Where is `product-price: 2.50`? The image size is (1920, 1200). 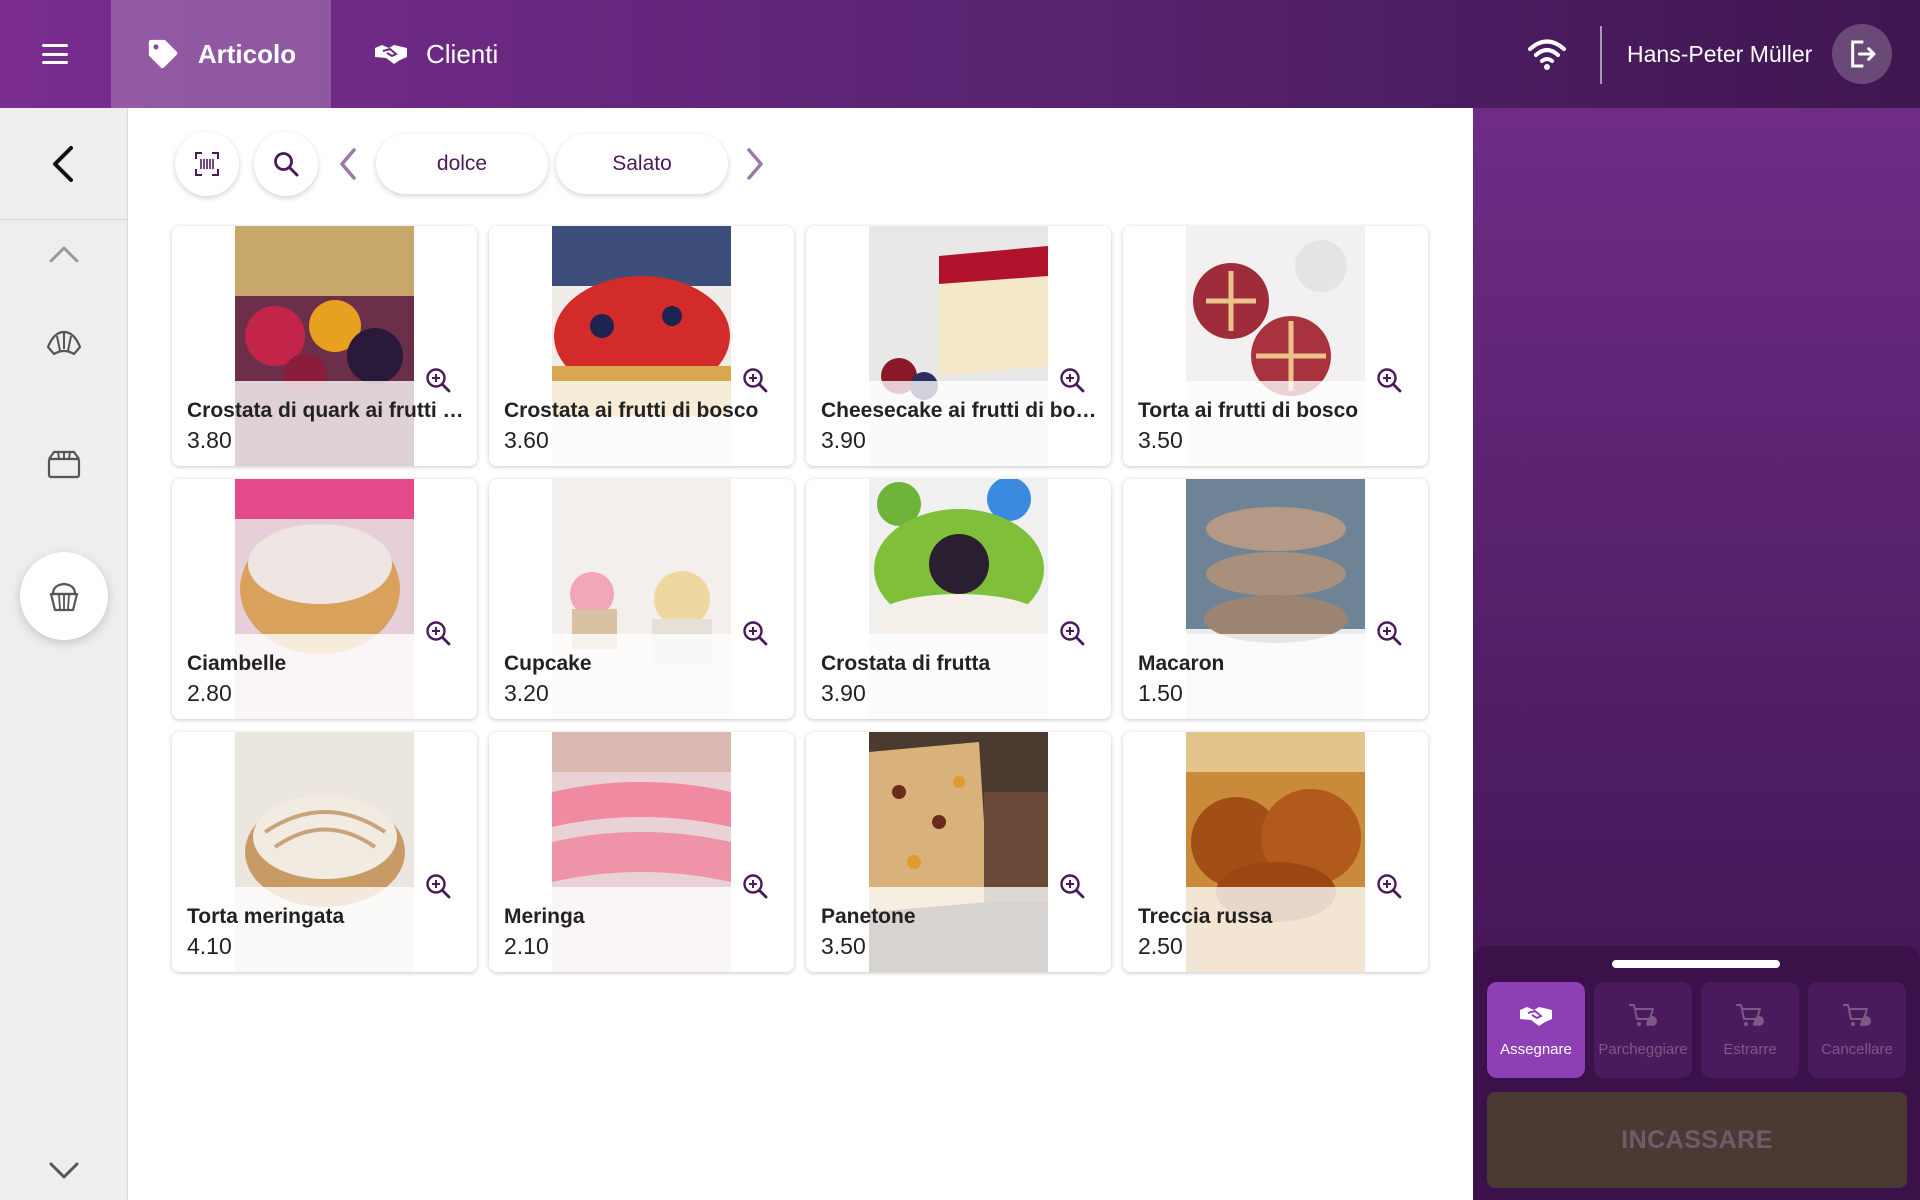
product-price: 2.50 is located at coordinates (1160, 946).